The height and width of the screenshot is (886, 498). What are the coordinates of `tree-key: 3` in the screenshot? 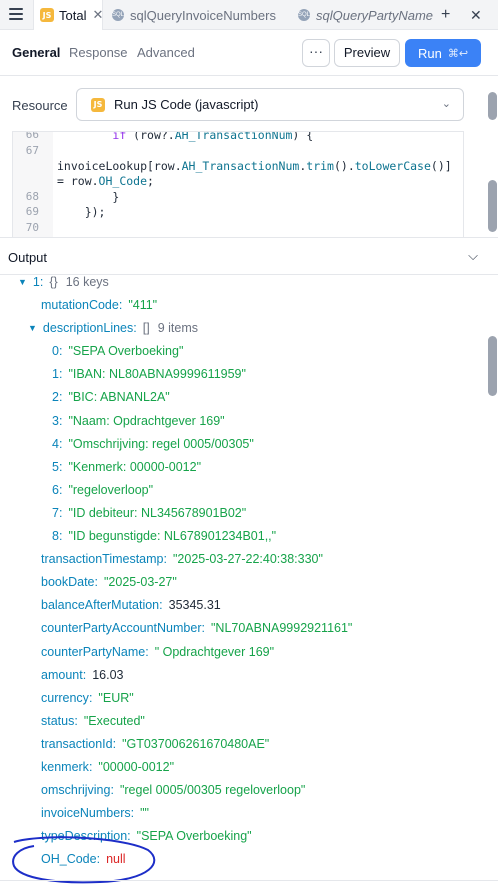 It's located at (55, 420).